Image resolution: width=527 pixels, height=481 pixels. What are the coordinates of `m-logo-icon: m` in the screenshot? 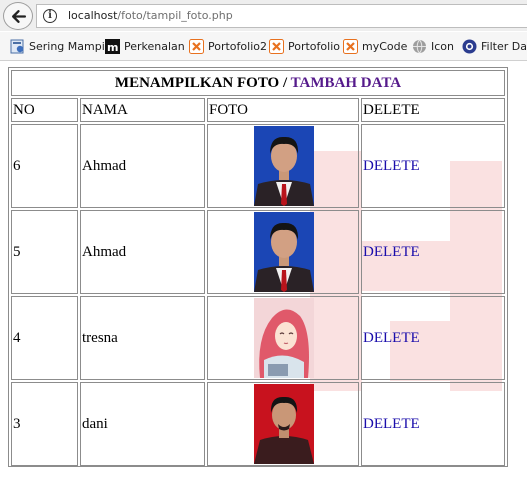 It's located at (112, 46).